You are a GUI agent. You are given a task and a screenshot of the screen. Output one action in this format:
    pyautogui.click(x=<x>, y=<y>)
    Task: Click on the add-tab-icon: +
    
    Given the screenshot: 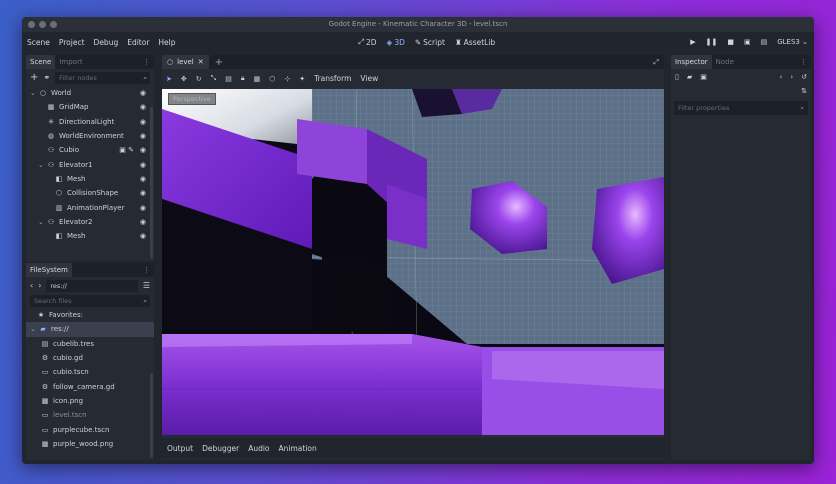 What is the action you would take?
    pyautogui.click(x=216, y=62)
    